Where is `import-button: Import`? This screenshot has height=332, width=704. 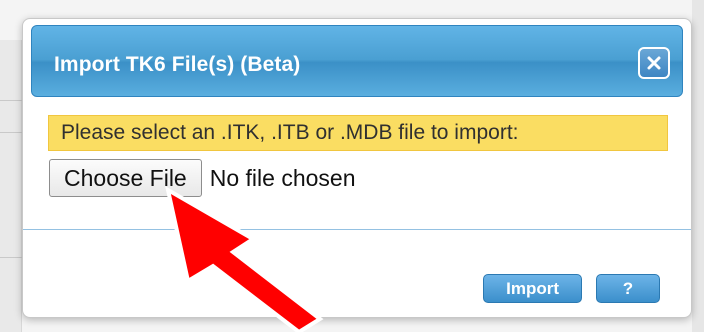
import-button: Import is located at coordinates (532, 288).